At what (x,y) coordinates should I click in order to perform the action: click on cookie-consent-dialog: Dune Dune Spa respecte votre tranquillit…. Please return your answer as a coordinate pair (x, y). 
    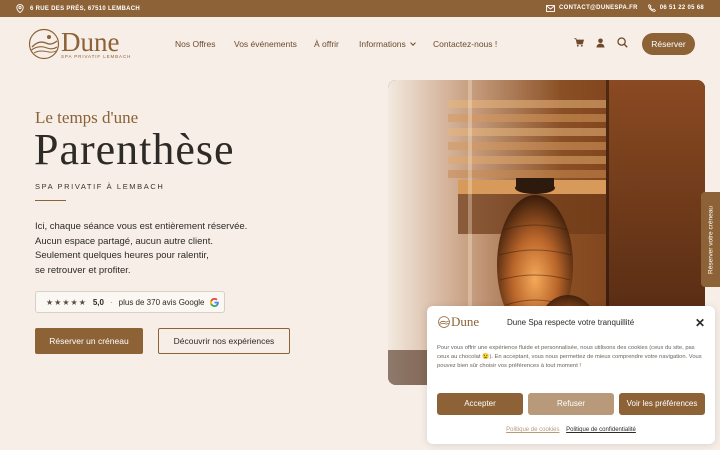
    Looking at the image, I should click on (571, 375).